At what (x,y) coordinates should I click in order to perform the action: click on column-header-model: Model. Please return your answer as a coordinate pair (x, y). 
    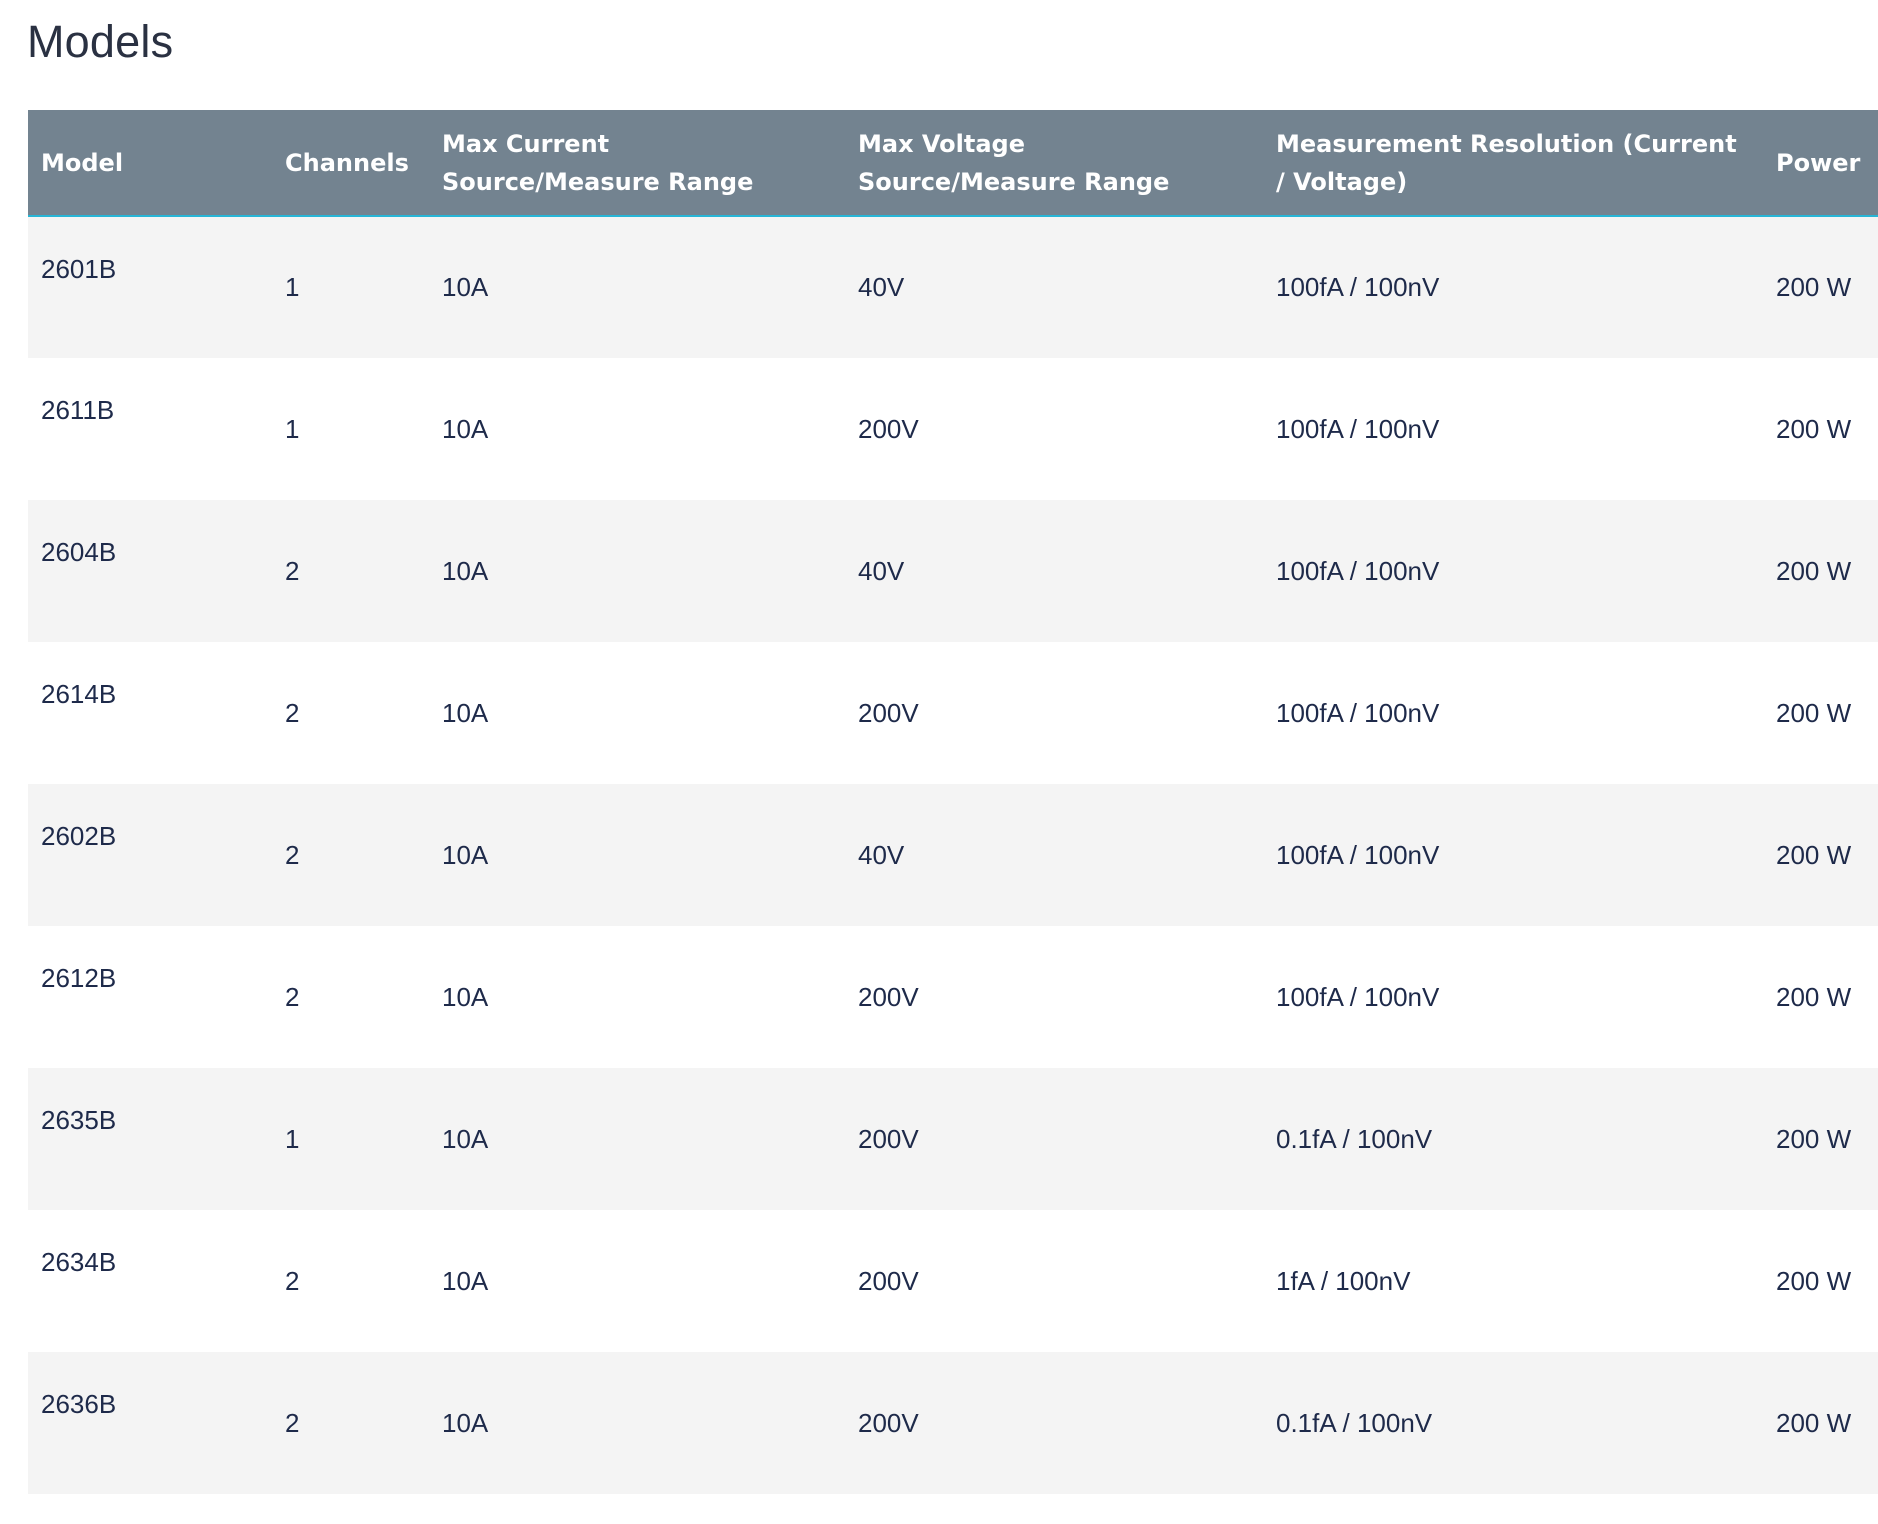
    Looking at the image, I should click on (150, 163).